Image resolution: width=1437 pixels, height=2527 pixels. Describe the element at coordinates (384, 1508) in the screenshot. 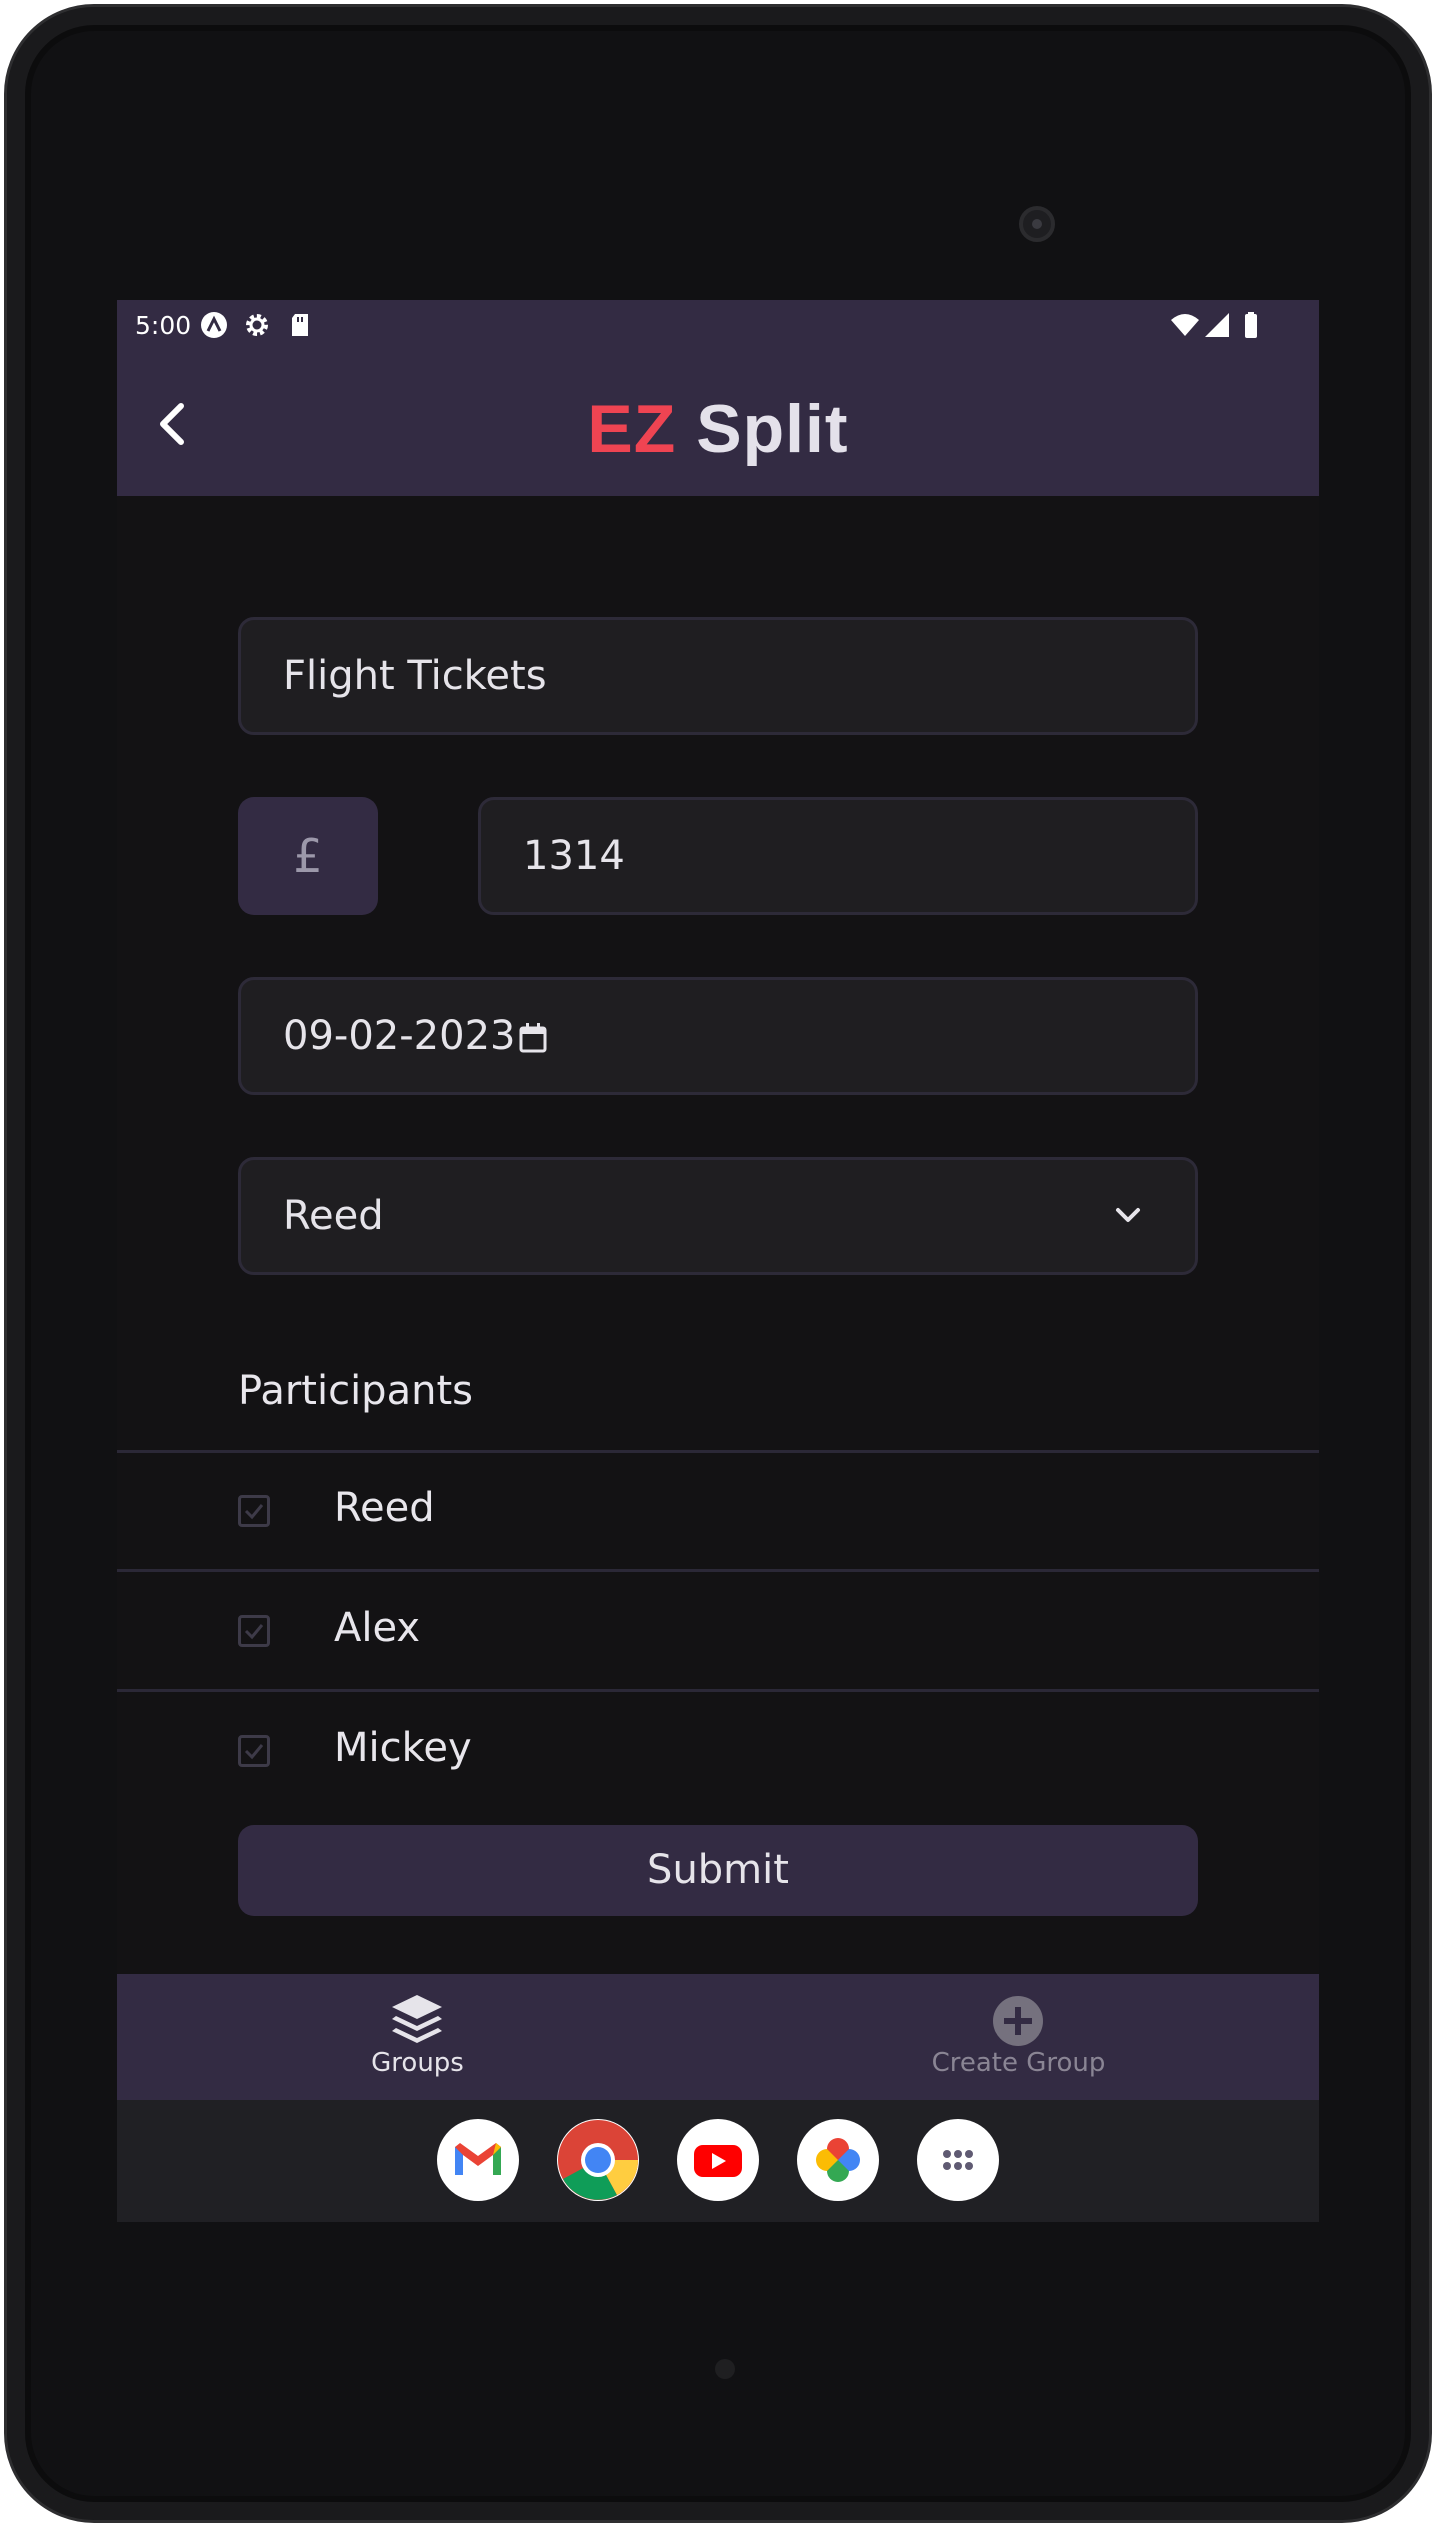

I see `participant-name: Reed` at that location.